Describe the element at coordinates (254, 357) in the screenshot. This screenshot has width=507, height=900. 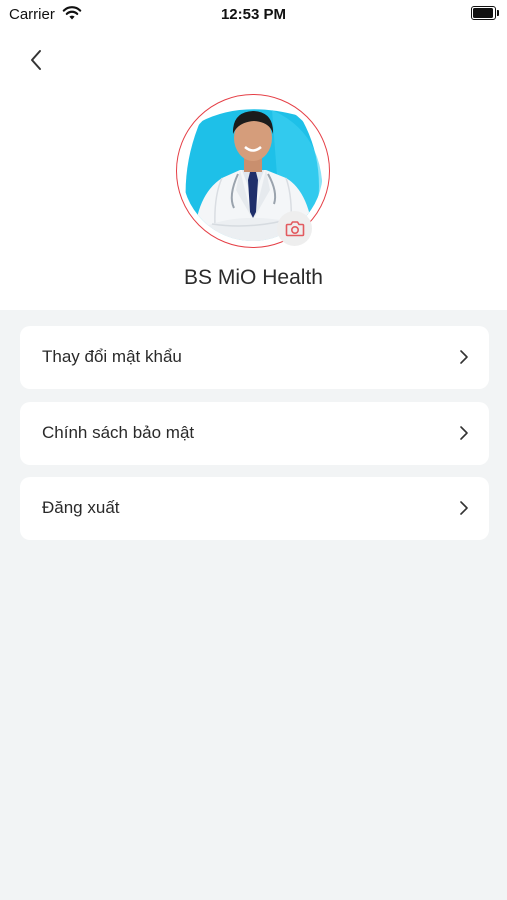
I see `change-password-item: Thay đổi mật khẩu` at that location.